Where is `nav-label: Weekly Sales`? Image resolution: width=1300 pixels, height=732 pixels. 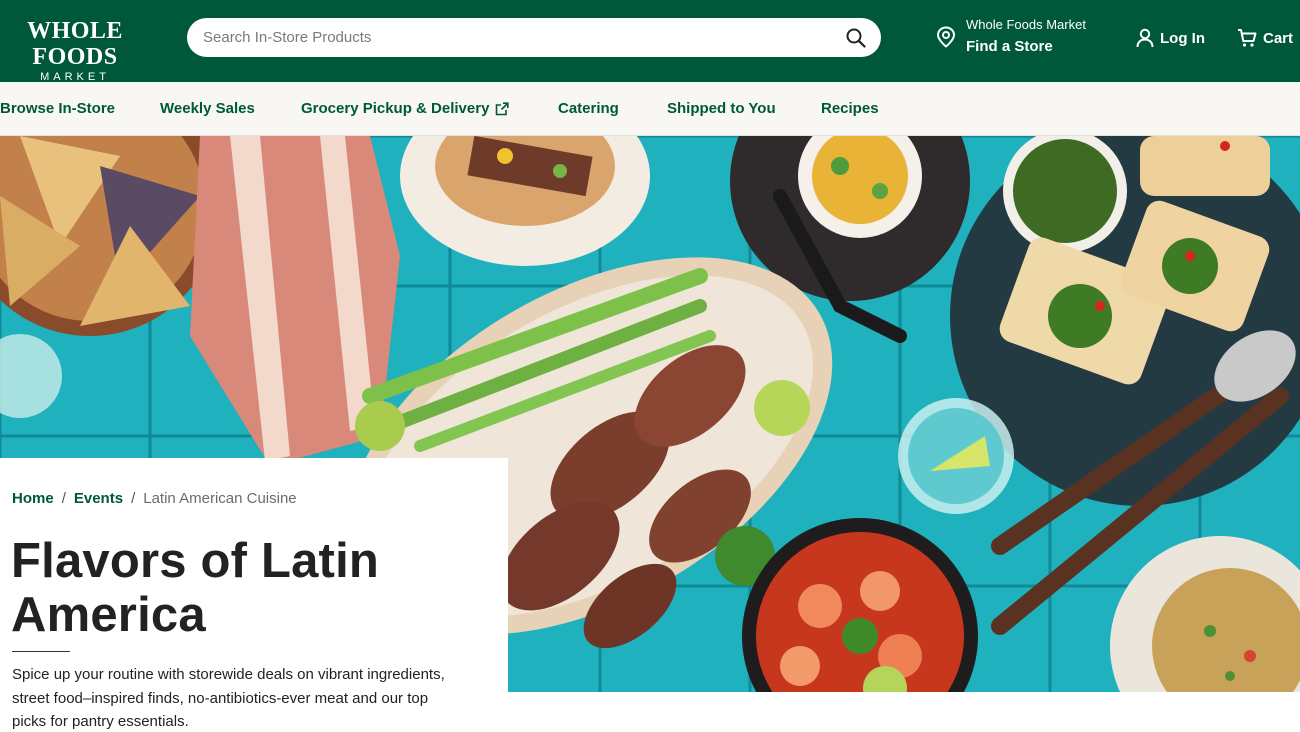 nav-label: Weekly Sales is located at coordinates (207, 108).